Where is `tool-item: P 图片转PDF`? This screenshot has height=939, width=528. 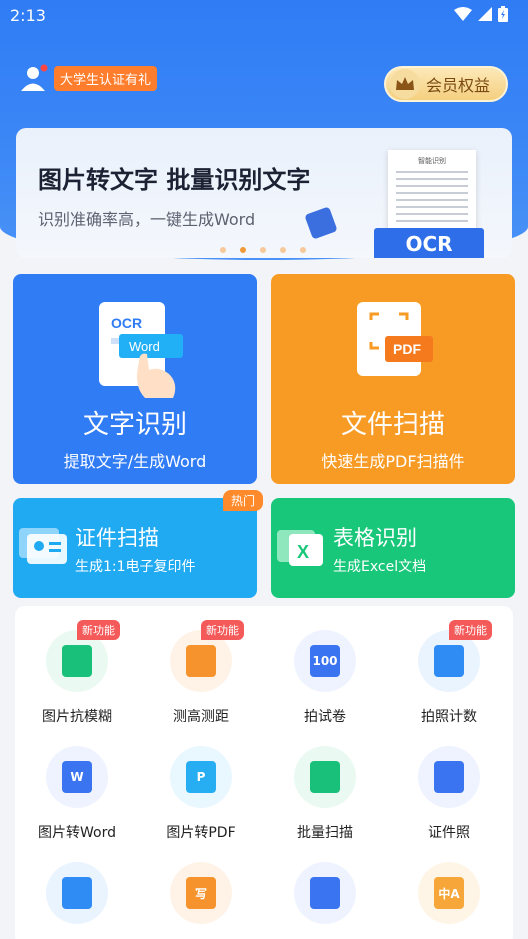
tool-item: P 图片转PDF is located at coordinates (201, 794).